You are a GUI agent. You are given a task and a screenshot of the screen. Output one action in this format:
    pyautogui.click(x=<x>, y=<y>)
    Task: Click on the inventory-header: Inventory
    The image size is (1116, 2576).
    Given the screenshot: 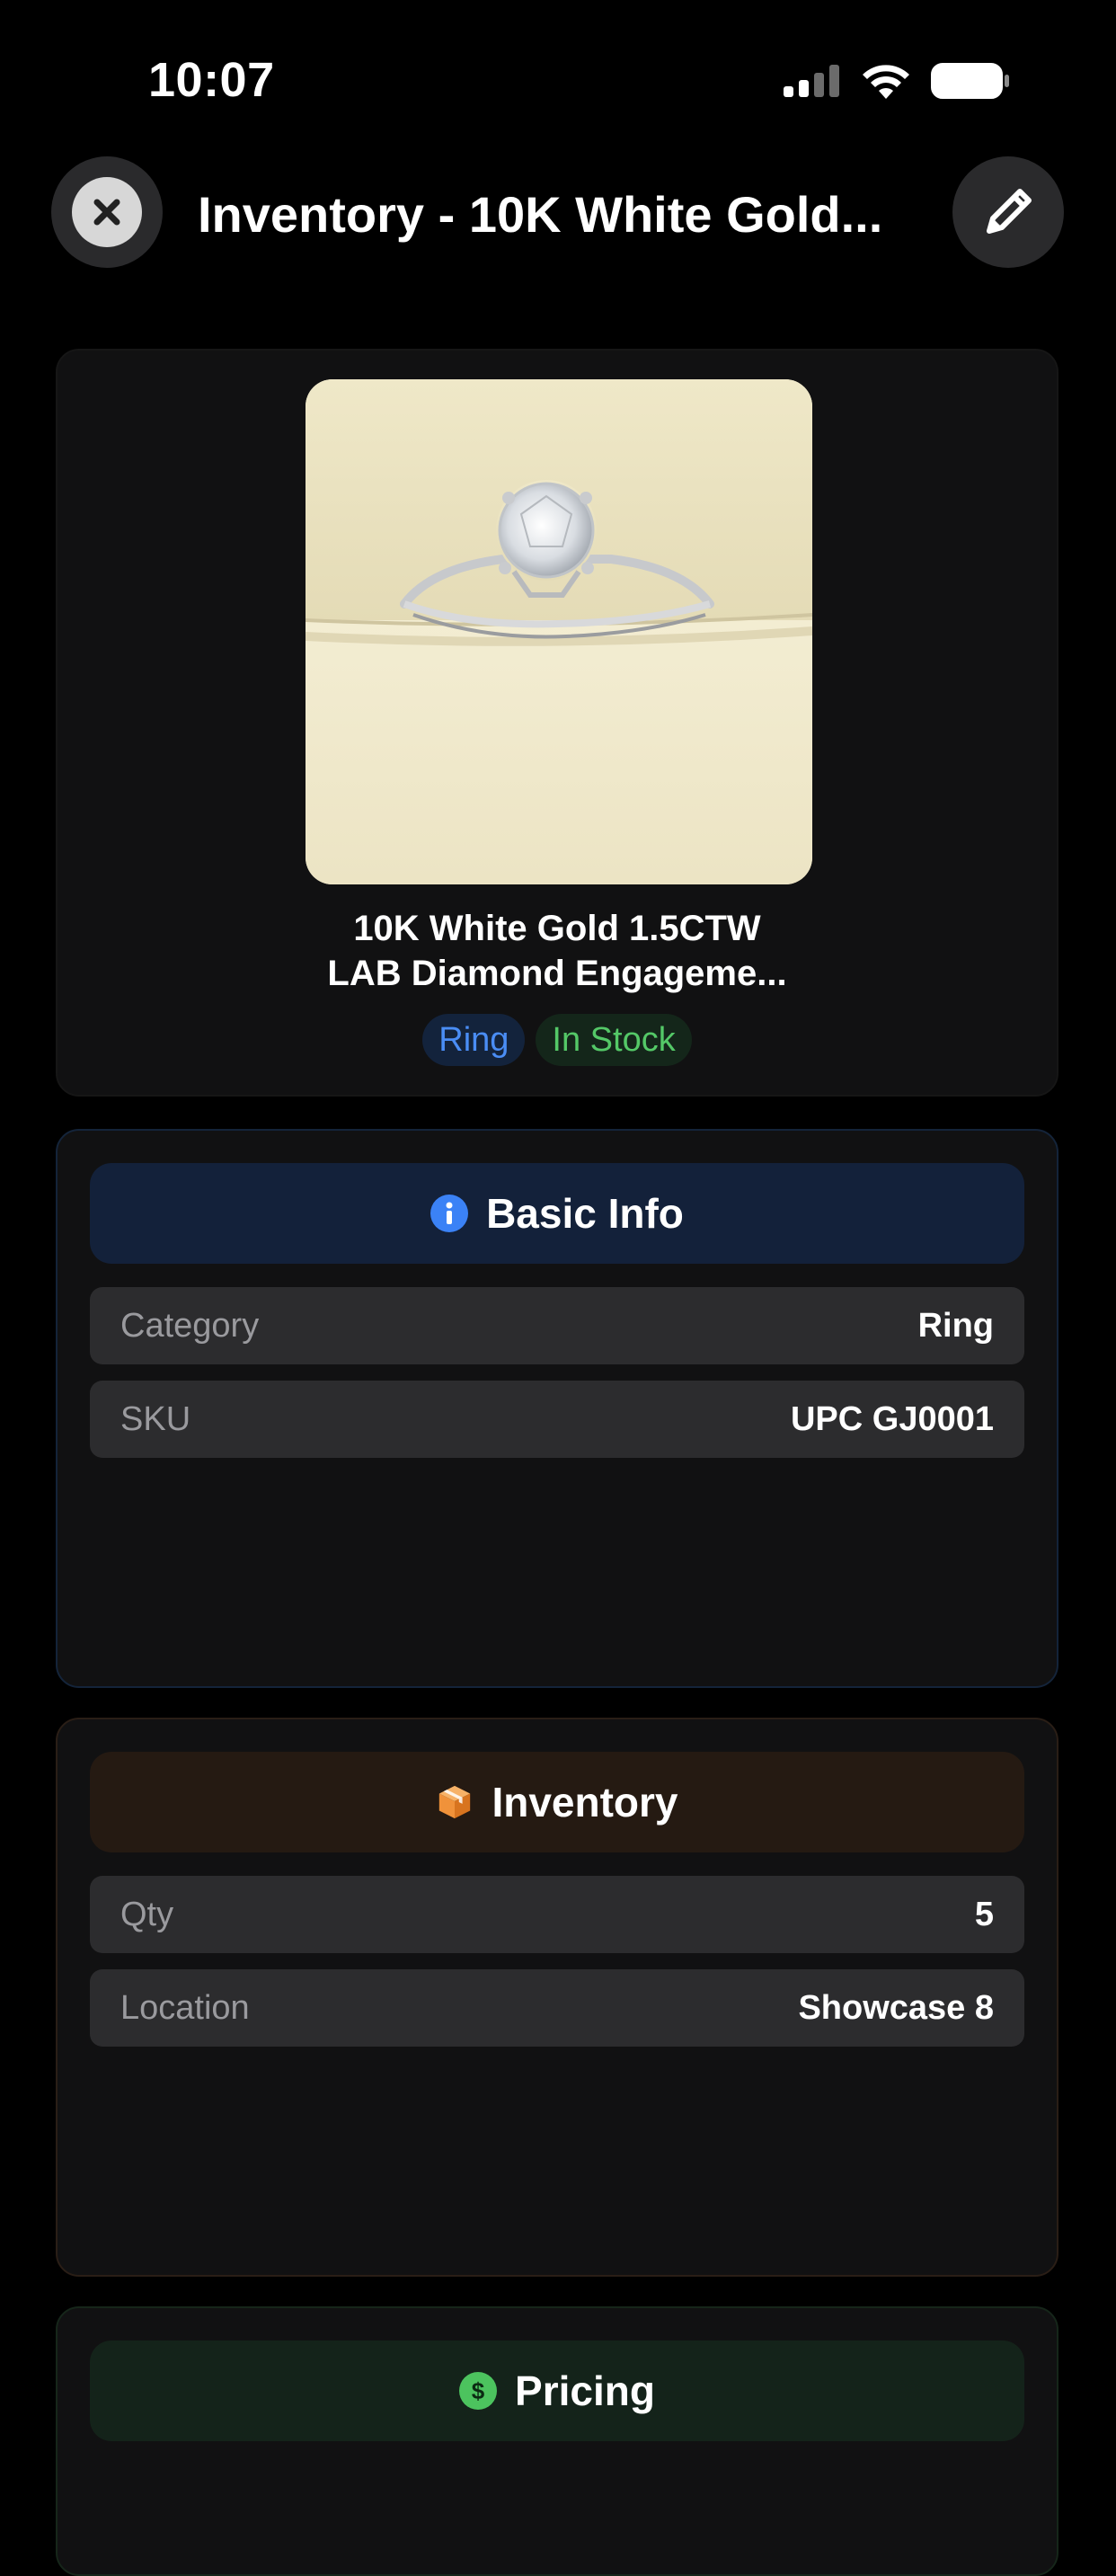 What is the action you would take?
    pyautogui.click(x=557, y=1802)
    